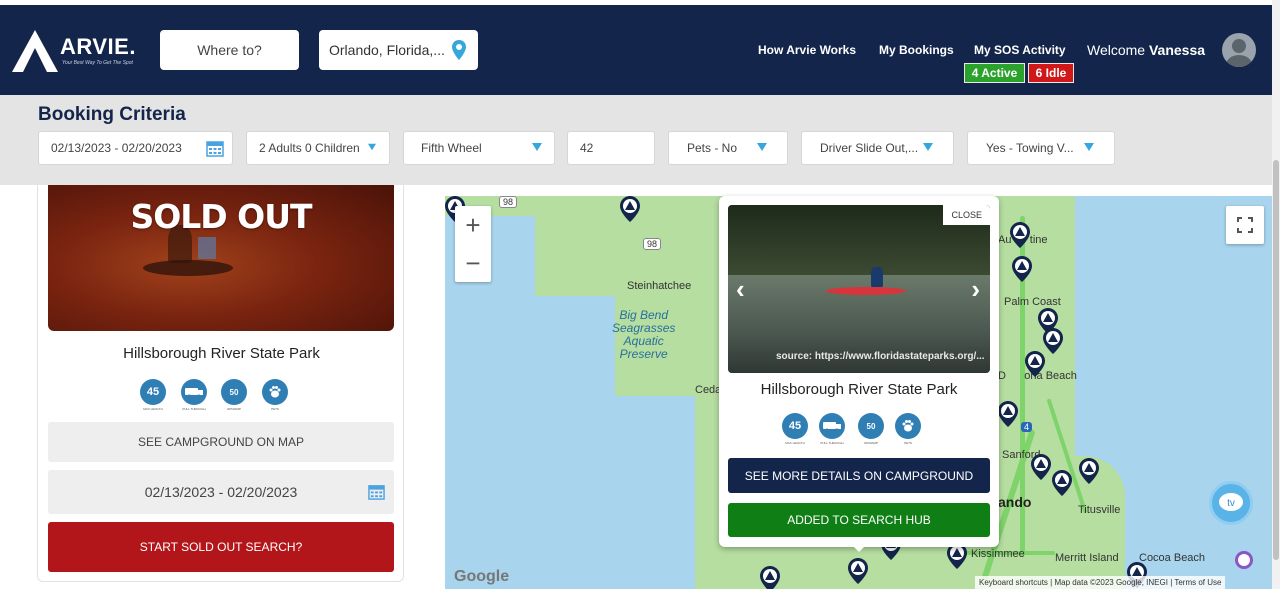 Image resolution: width=1280 pixels, height=589 pixels. Describe the element at coordinates (1020, 50) in the screenshot. I see `nav-my-sos-activity: My SOS Activity` at that location.